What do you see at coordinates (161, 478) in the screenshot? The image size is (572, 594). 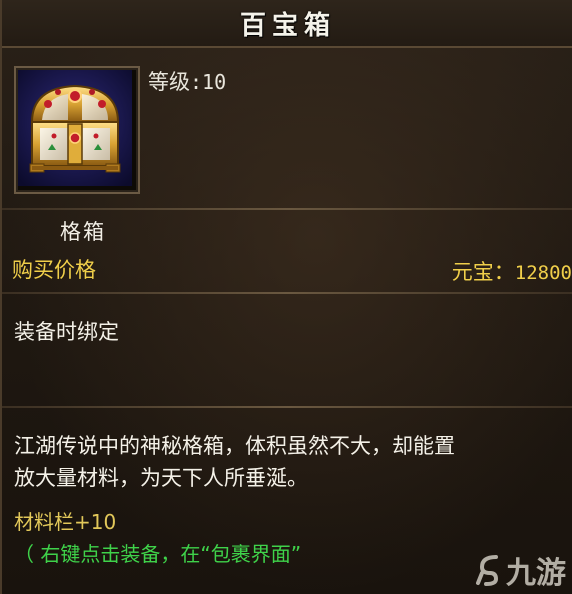 I see `description-line: 放大量材料，为天下人所垂涎。` at bounding box center [161, 478].